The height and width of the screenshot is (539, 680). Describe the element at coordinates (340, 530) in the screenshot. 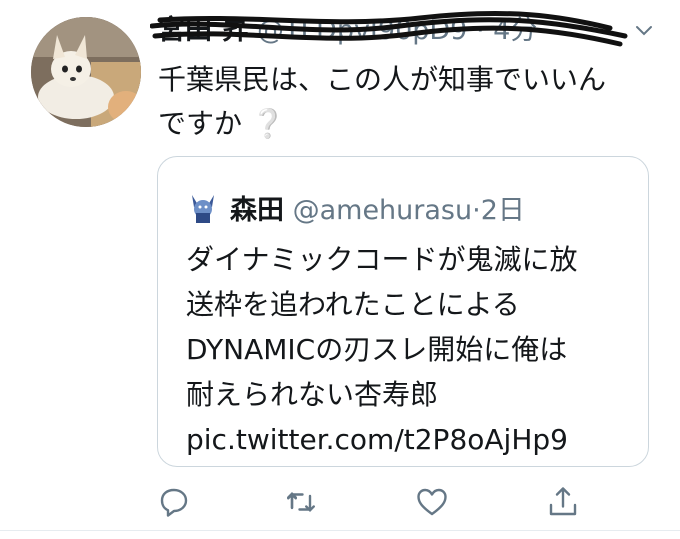

I see `divider` at that location.